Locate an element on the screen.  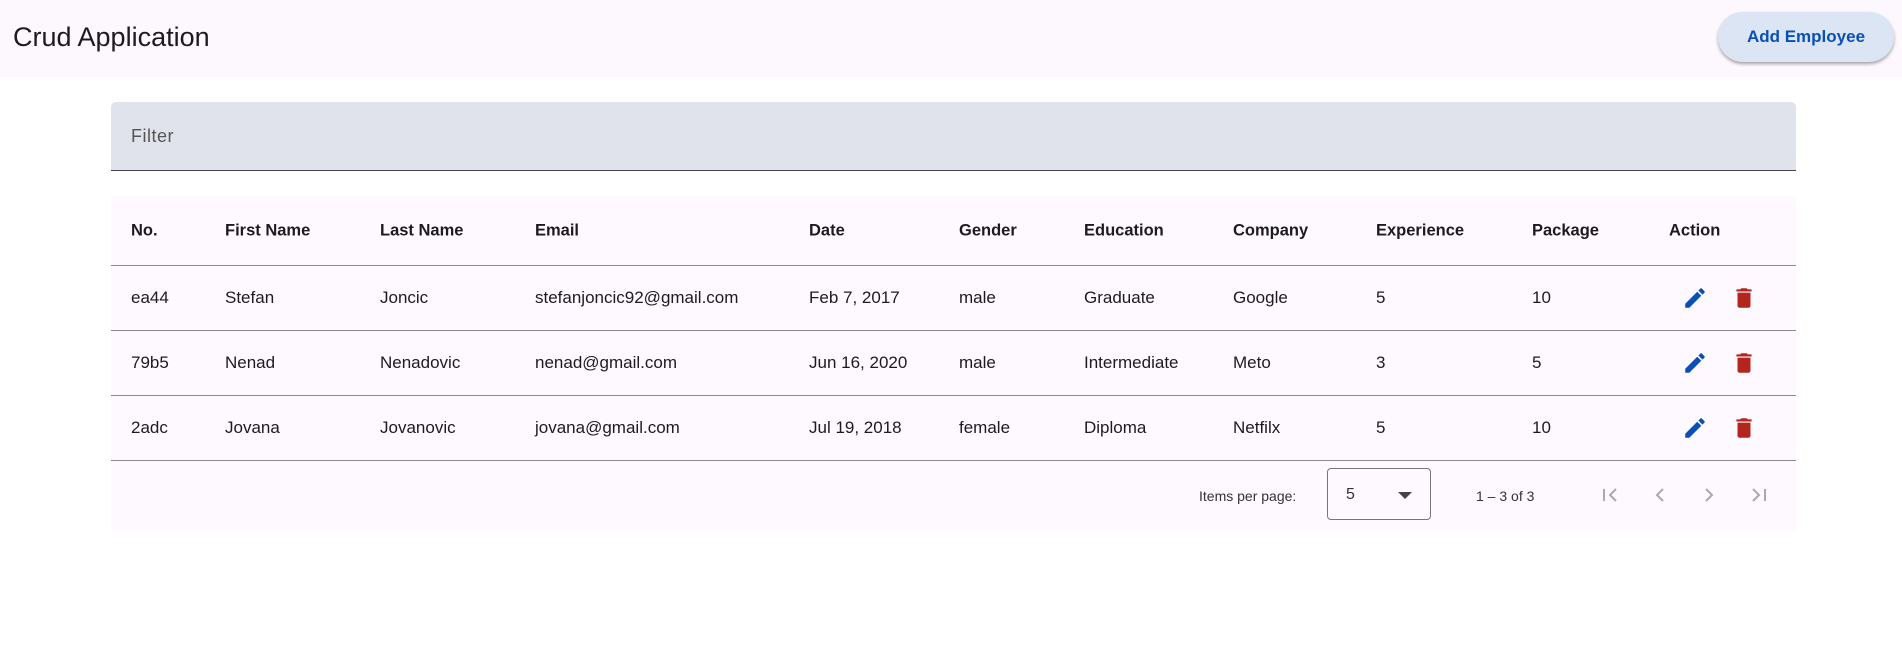
table-cell: Nenadovic is located at coordinates (420, 362).